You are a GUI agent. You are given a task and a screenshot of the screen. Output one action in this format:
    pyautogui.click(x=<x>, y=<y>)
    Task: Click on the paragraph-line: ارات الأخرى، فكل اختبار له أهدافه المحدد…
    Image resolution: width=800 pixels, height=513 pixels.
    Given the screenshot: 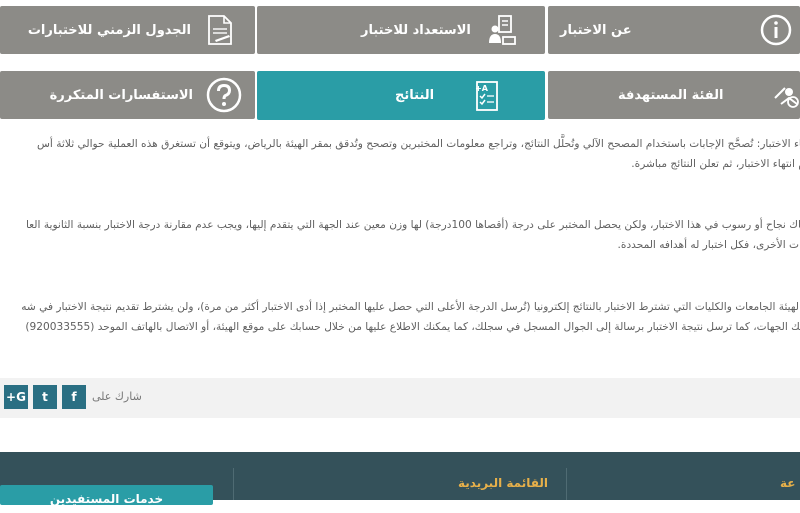 What is the action you would take?
    pyautogui.click(x=708, y=245)
    